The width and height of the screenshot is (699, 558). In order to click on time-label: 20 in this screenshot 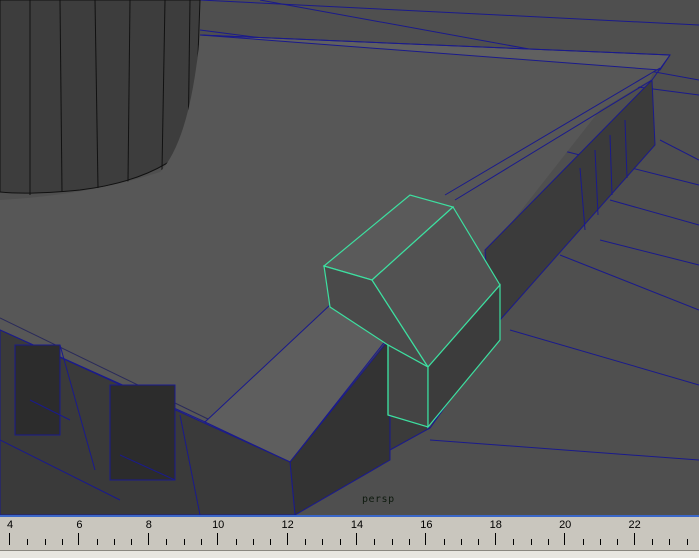, I will do `click(565, 525)`.